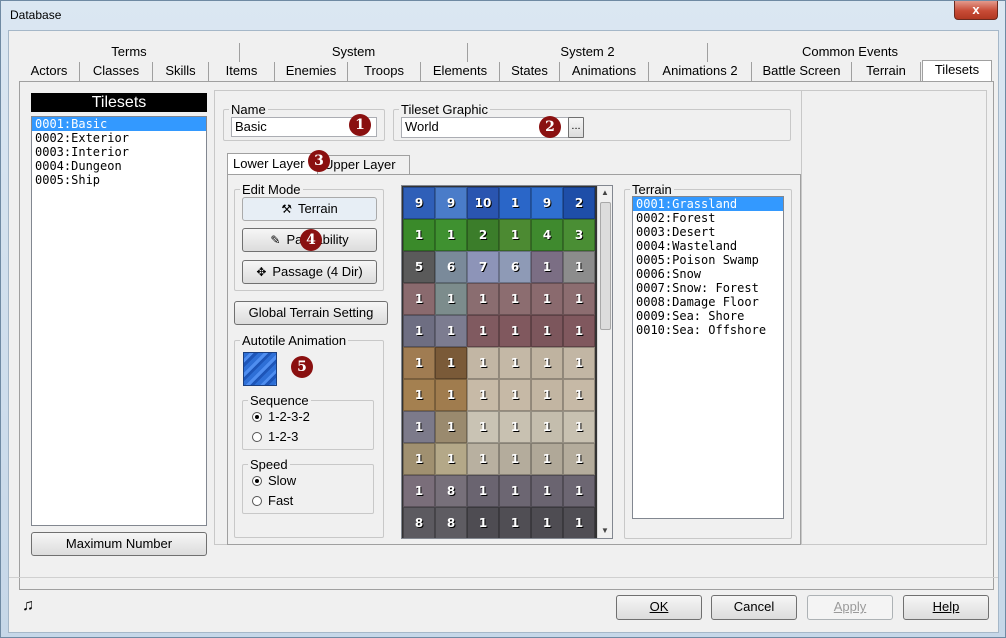 This screenshot has height=638, width=1006. I want to click on scroll-thumb, so click(605, 266).